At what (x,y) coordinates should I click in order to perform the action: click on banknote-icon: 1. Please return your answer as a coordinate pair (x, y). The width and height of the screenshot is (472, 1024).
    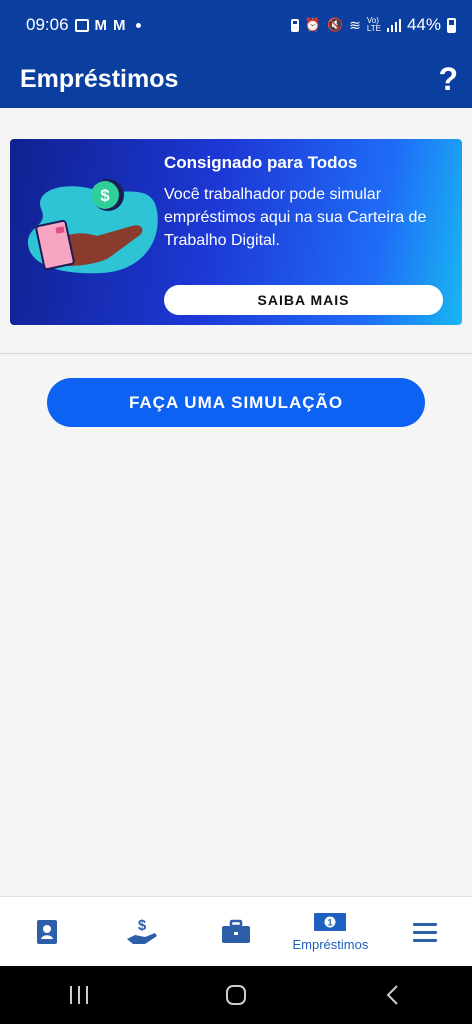
    Looking at the image, I should click on (330, 922).